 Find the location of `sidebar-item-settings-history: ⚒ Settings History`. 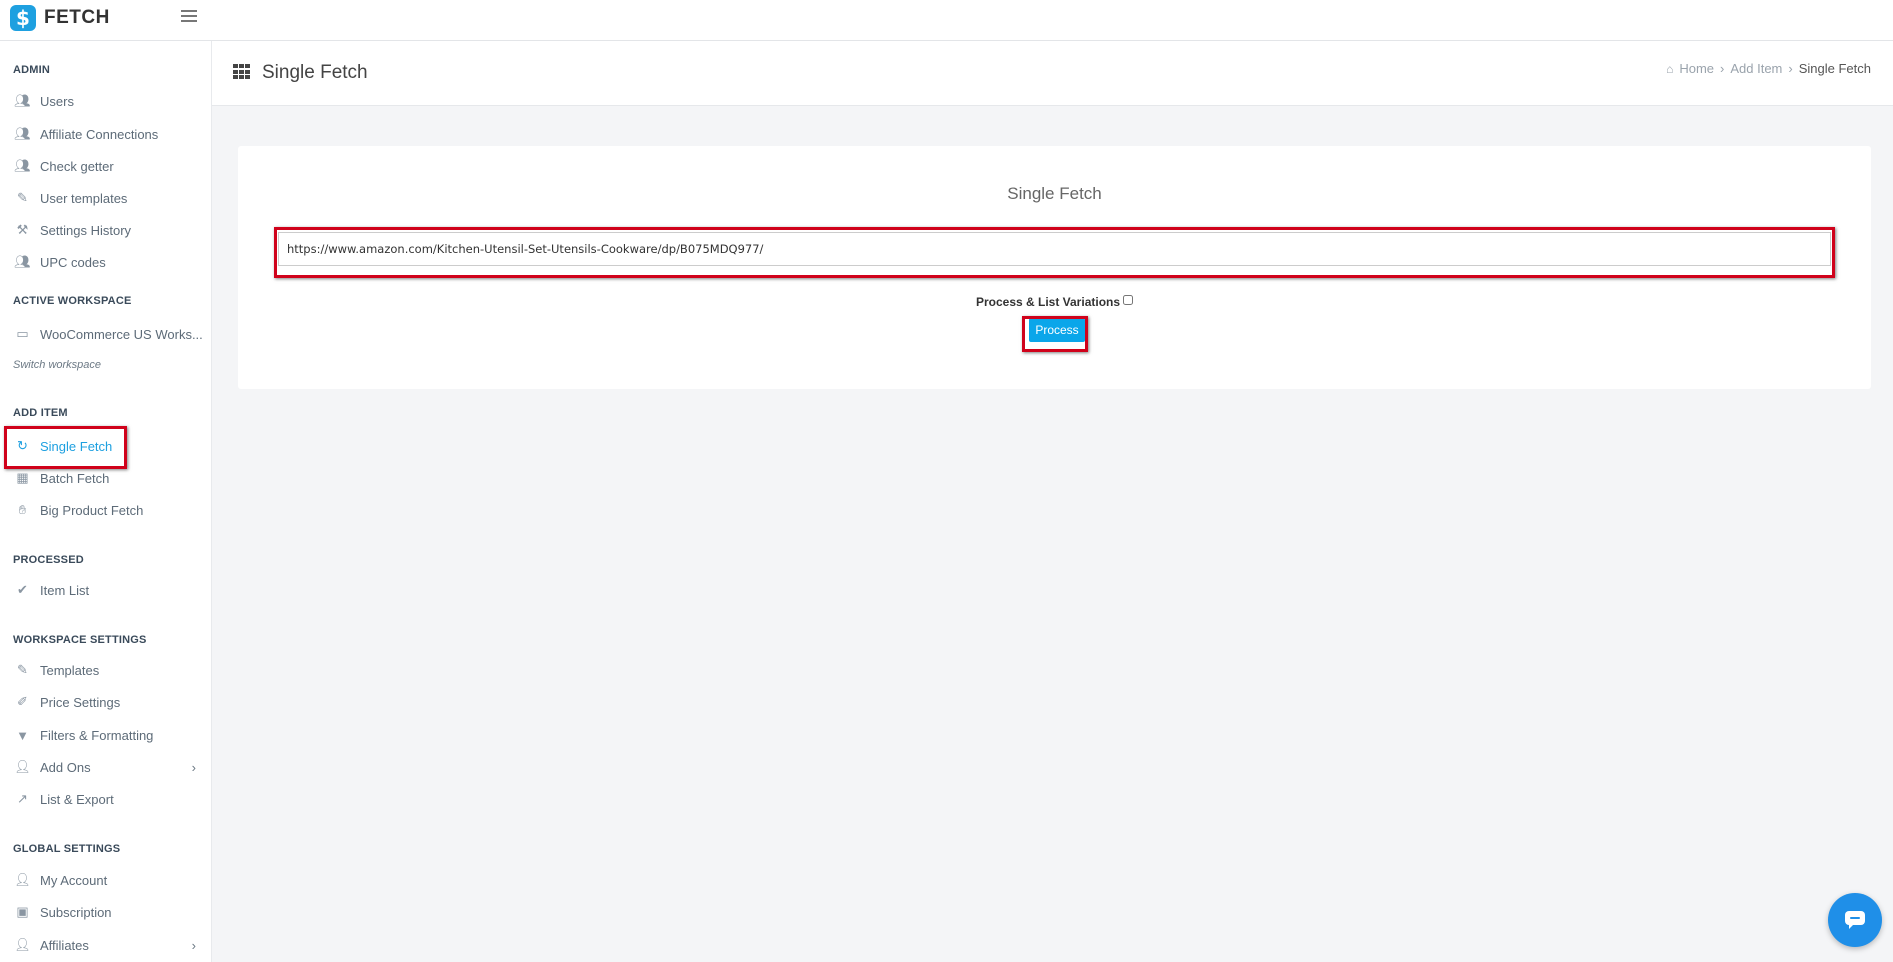

sidebar-item-settings-history: ⚒ Settings History is located at coordinates (106, 230).